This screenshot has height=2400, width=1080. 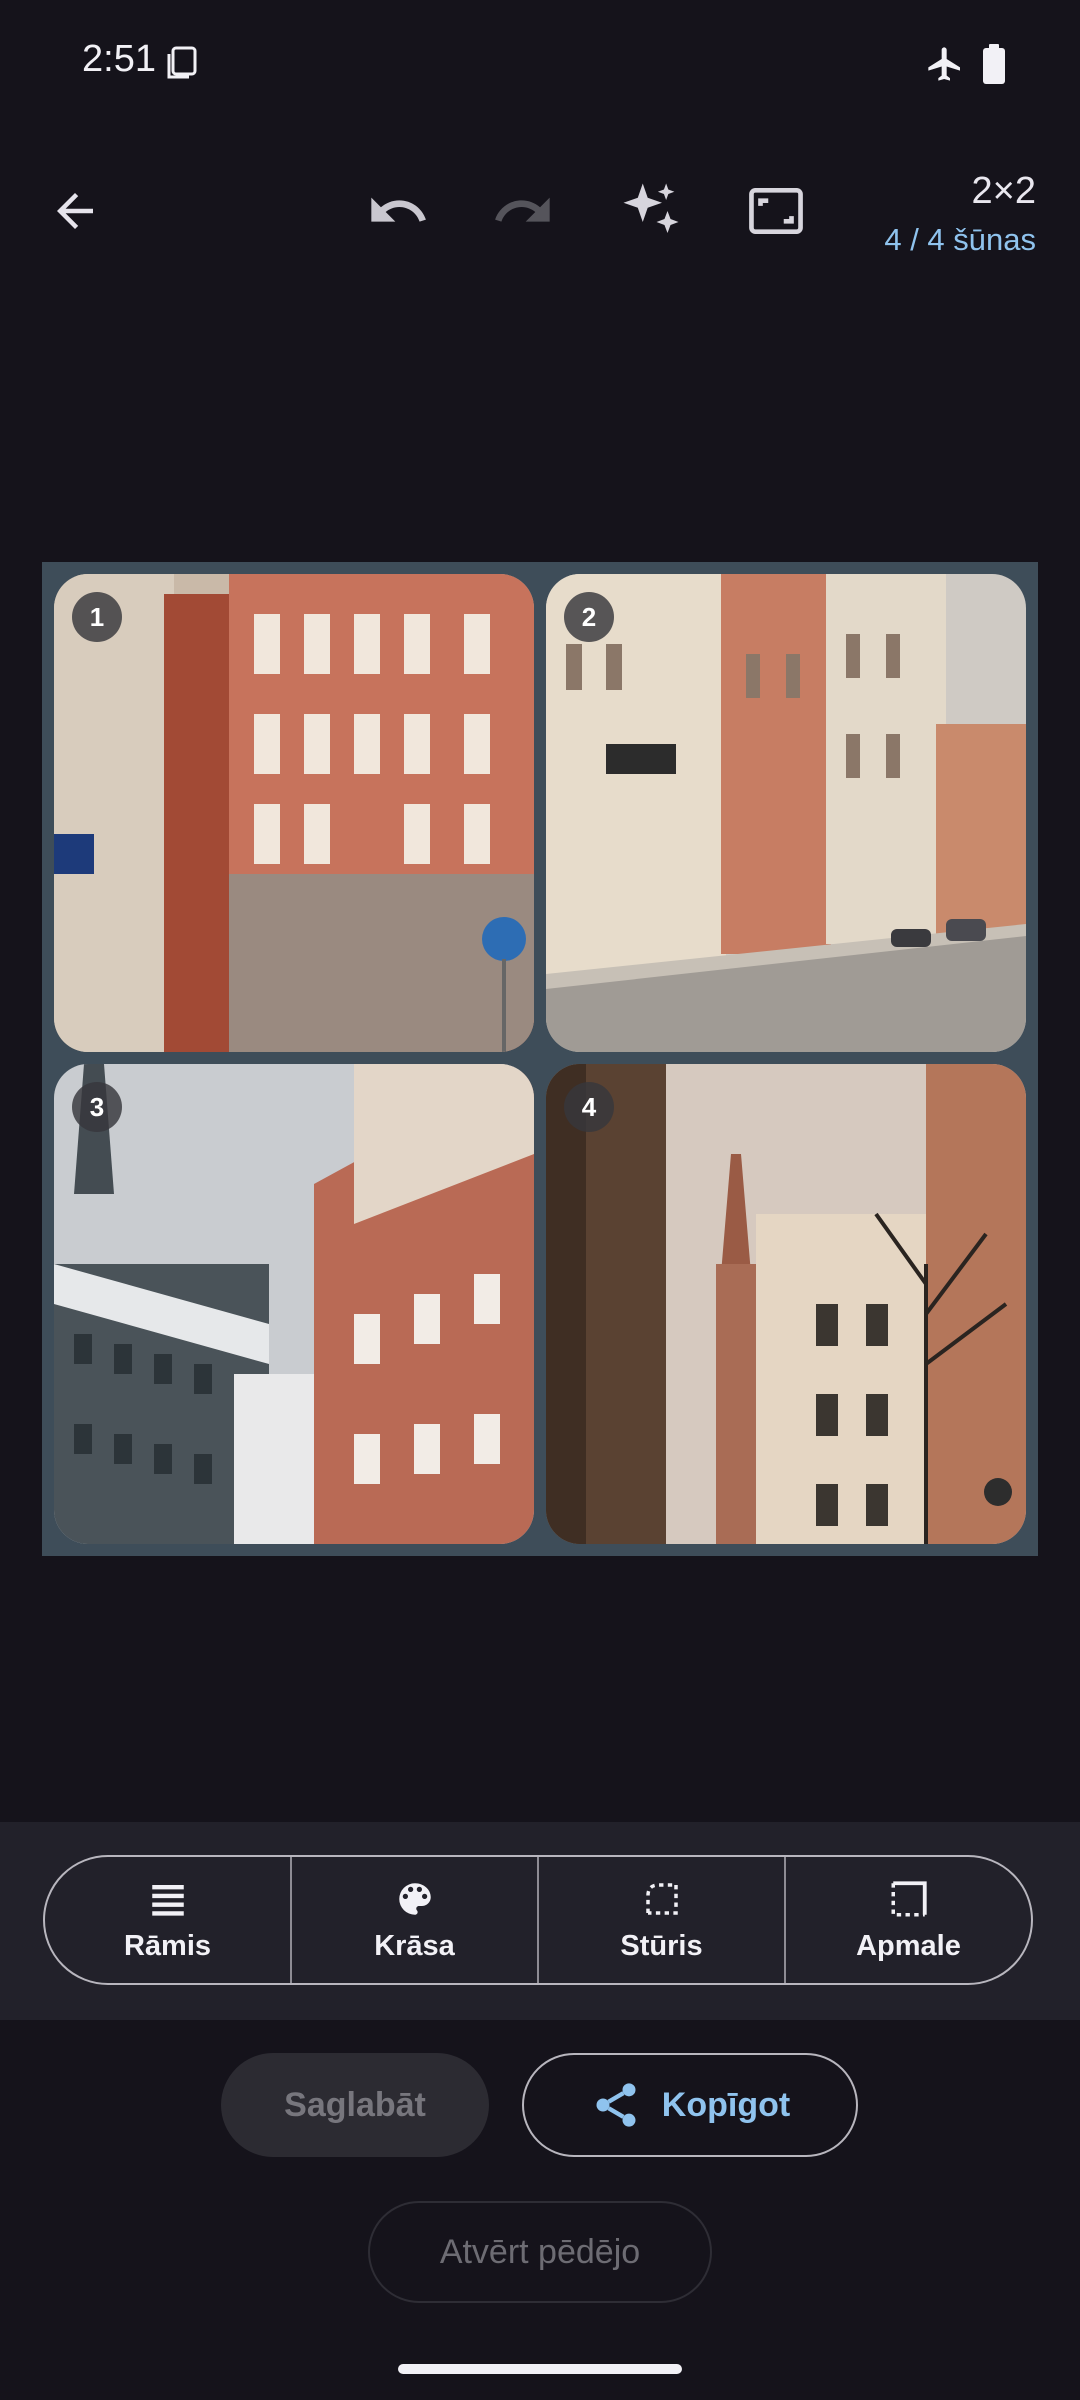 I want to click on collage-tile: 3, so click(x=294, y=1304).